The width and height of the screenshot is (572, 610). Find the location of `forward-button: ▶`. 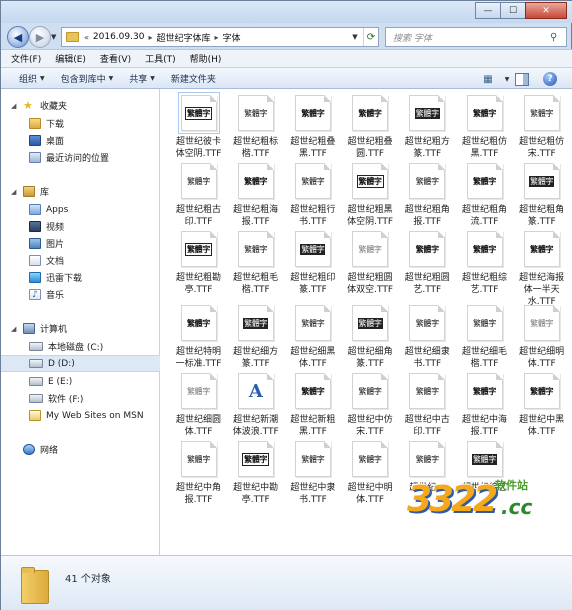

forward-button: ▶ is located at coordinates (40, 37).